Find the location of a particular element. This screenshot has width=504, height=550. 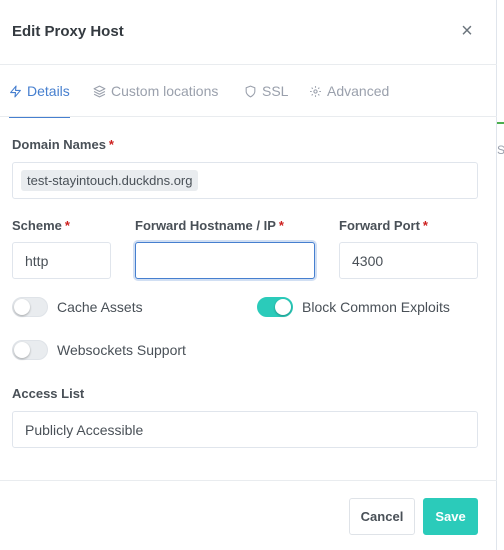

tab-advanced-label: Advanced is located at coordinates (358, 91).